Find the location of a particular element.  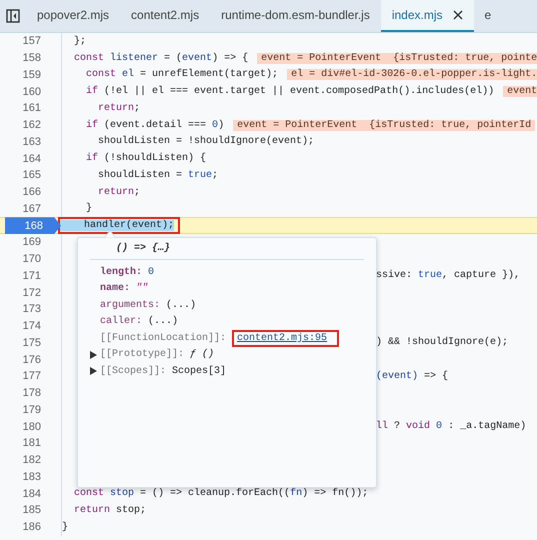

code-line: if (event.detail === 0) is located at coordinates (154, 125).